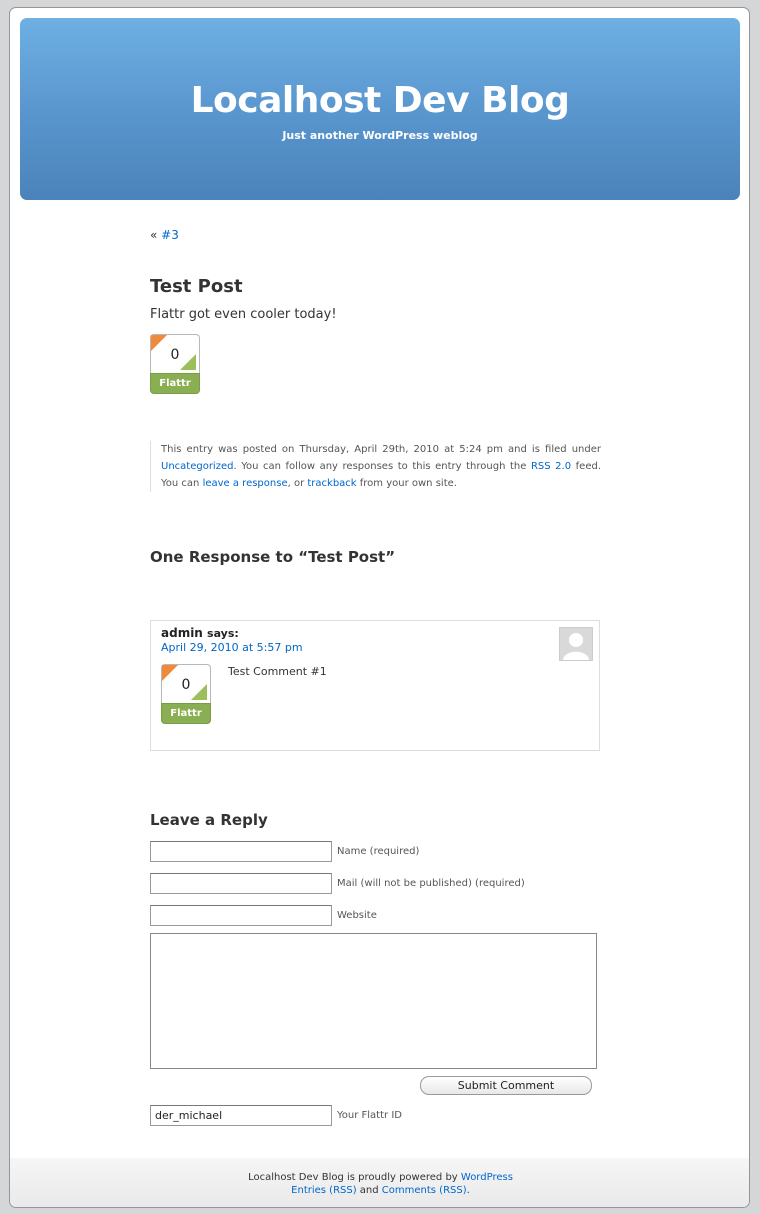  I want to click on avatar, so click(576, 644).